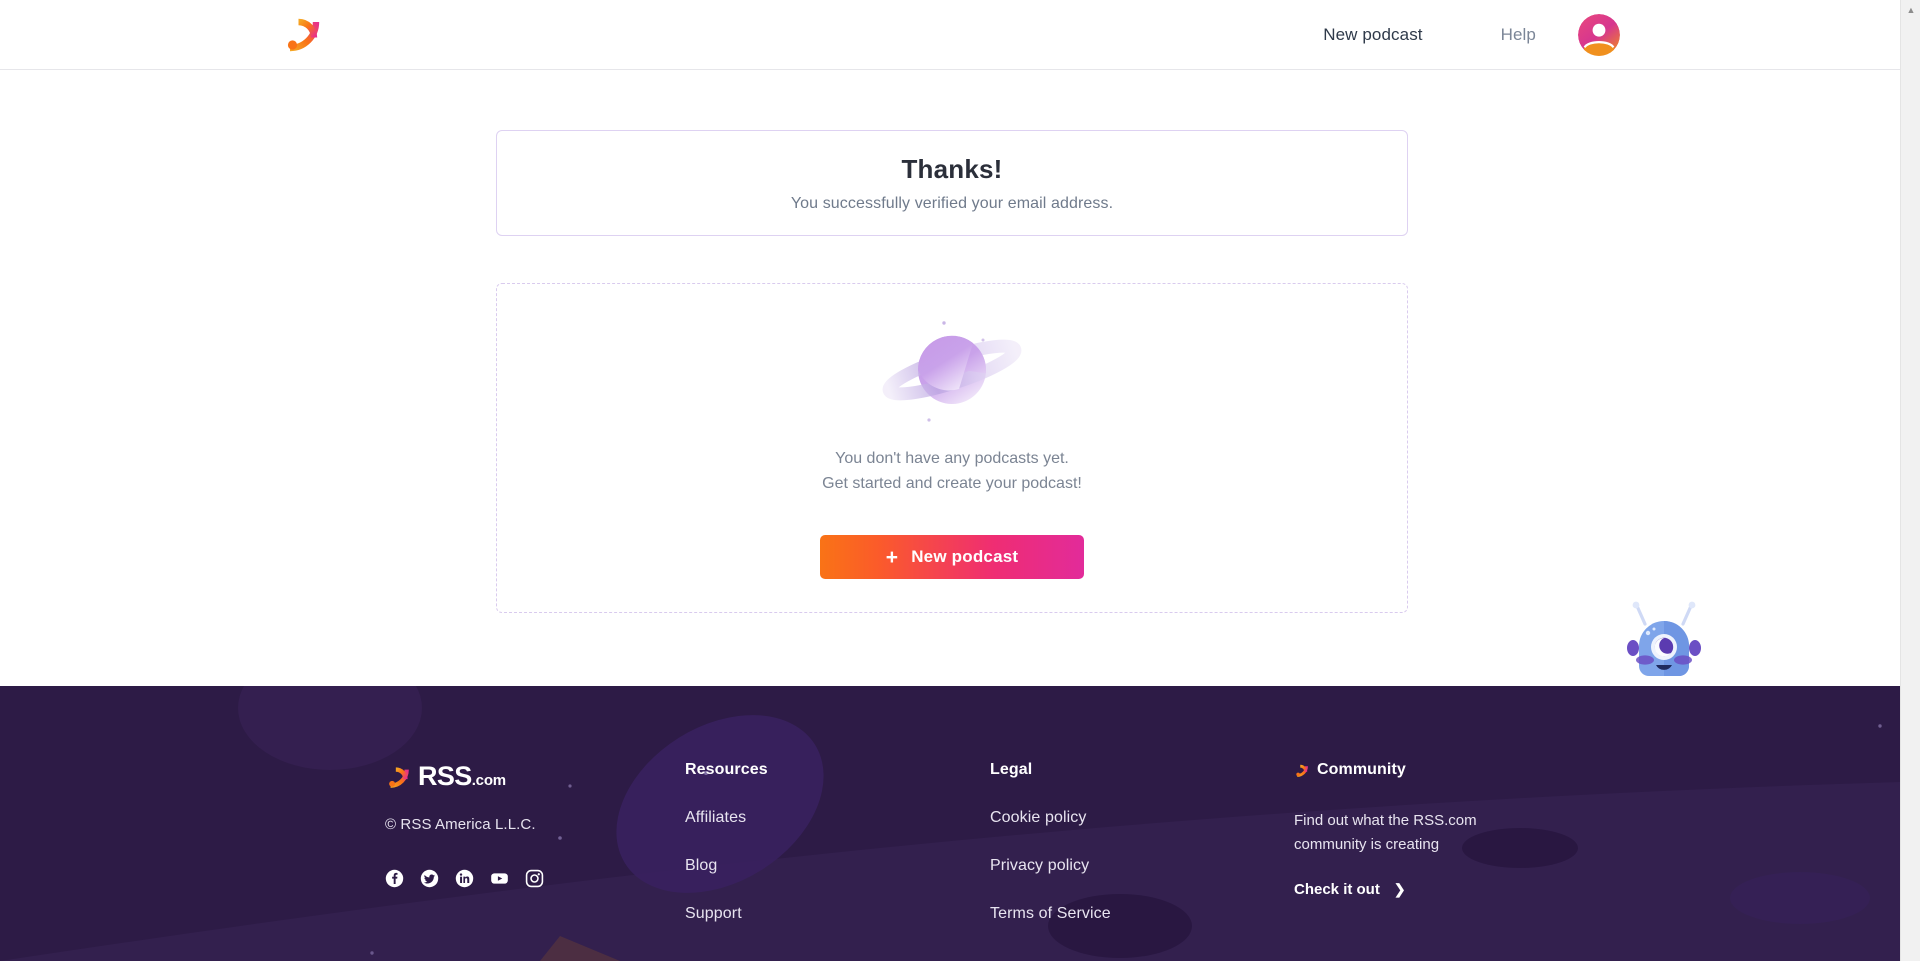  I want to click on footer-logo-name: RSS, so click(445, 776).